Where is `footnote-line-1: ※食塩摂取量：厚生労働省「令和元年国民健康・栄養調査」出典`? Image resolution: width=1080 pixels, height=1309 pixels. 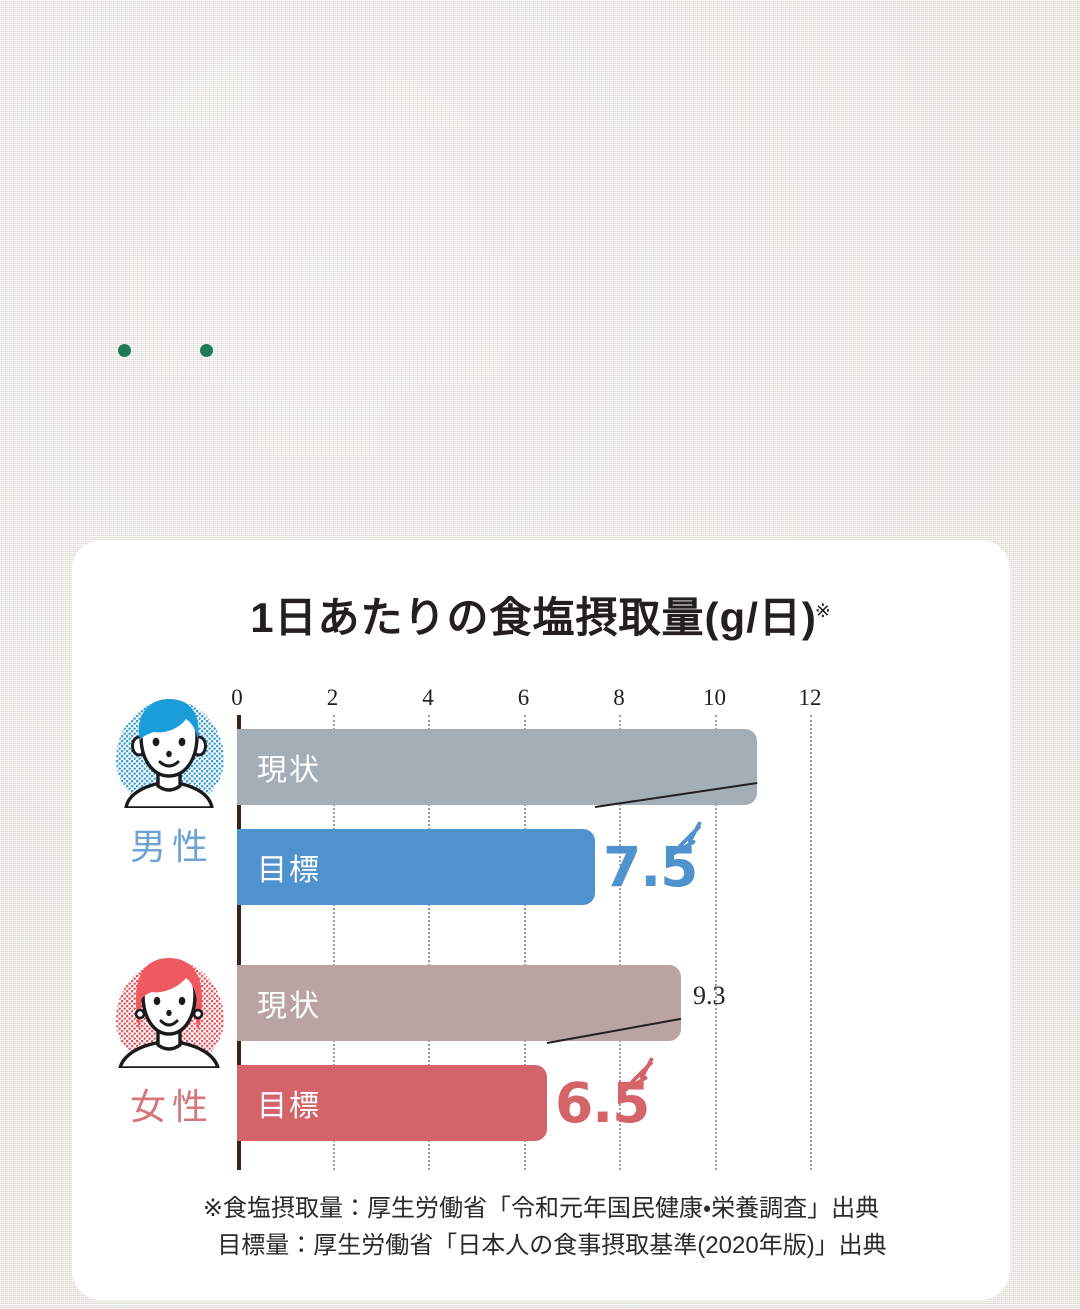
footnote-line-1: ※食塩摂取量：厚生労働省「令和元年国民健康・栄養調査」出典 is located at coordinates (541, 1208).